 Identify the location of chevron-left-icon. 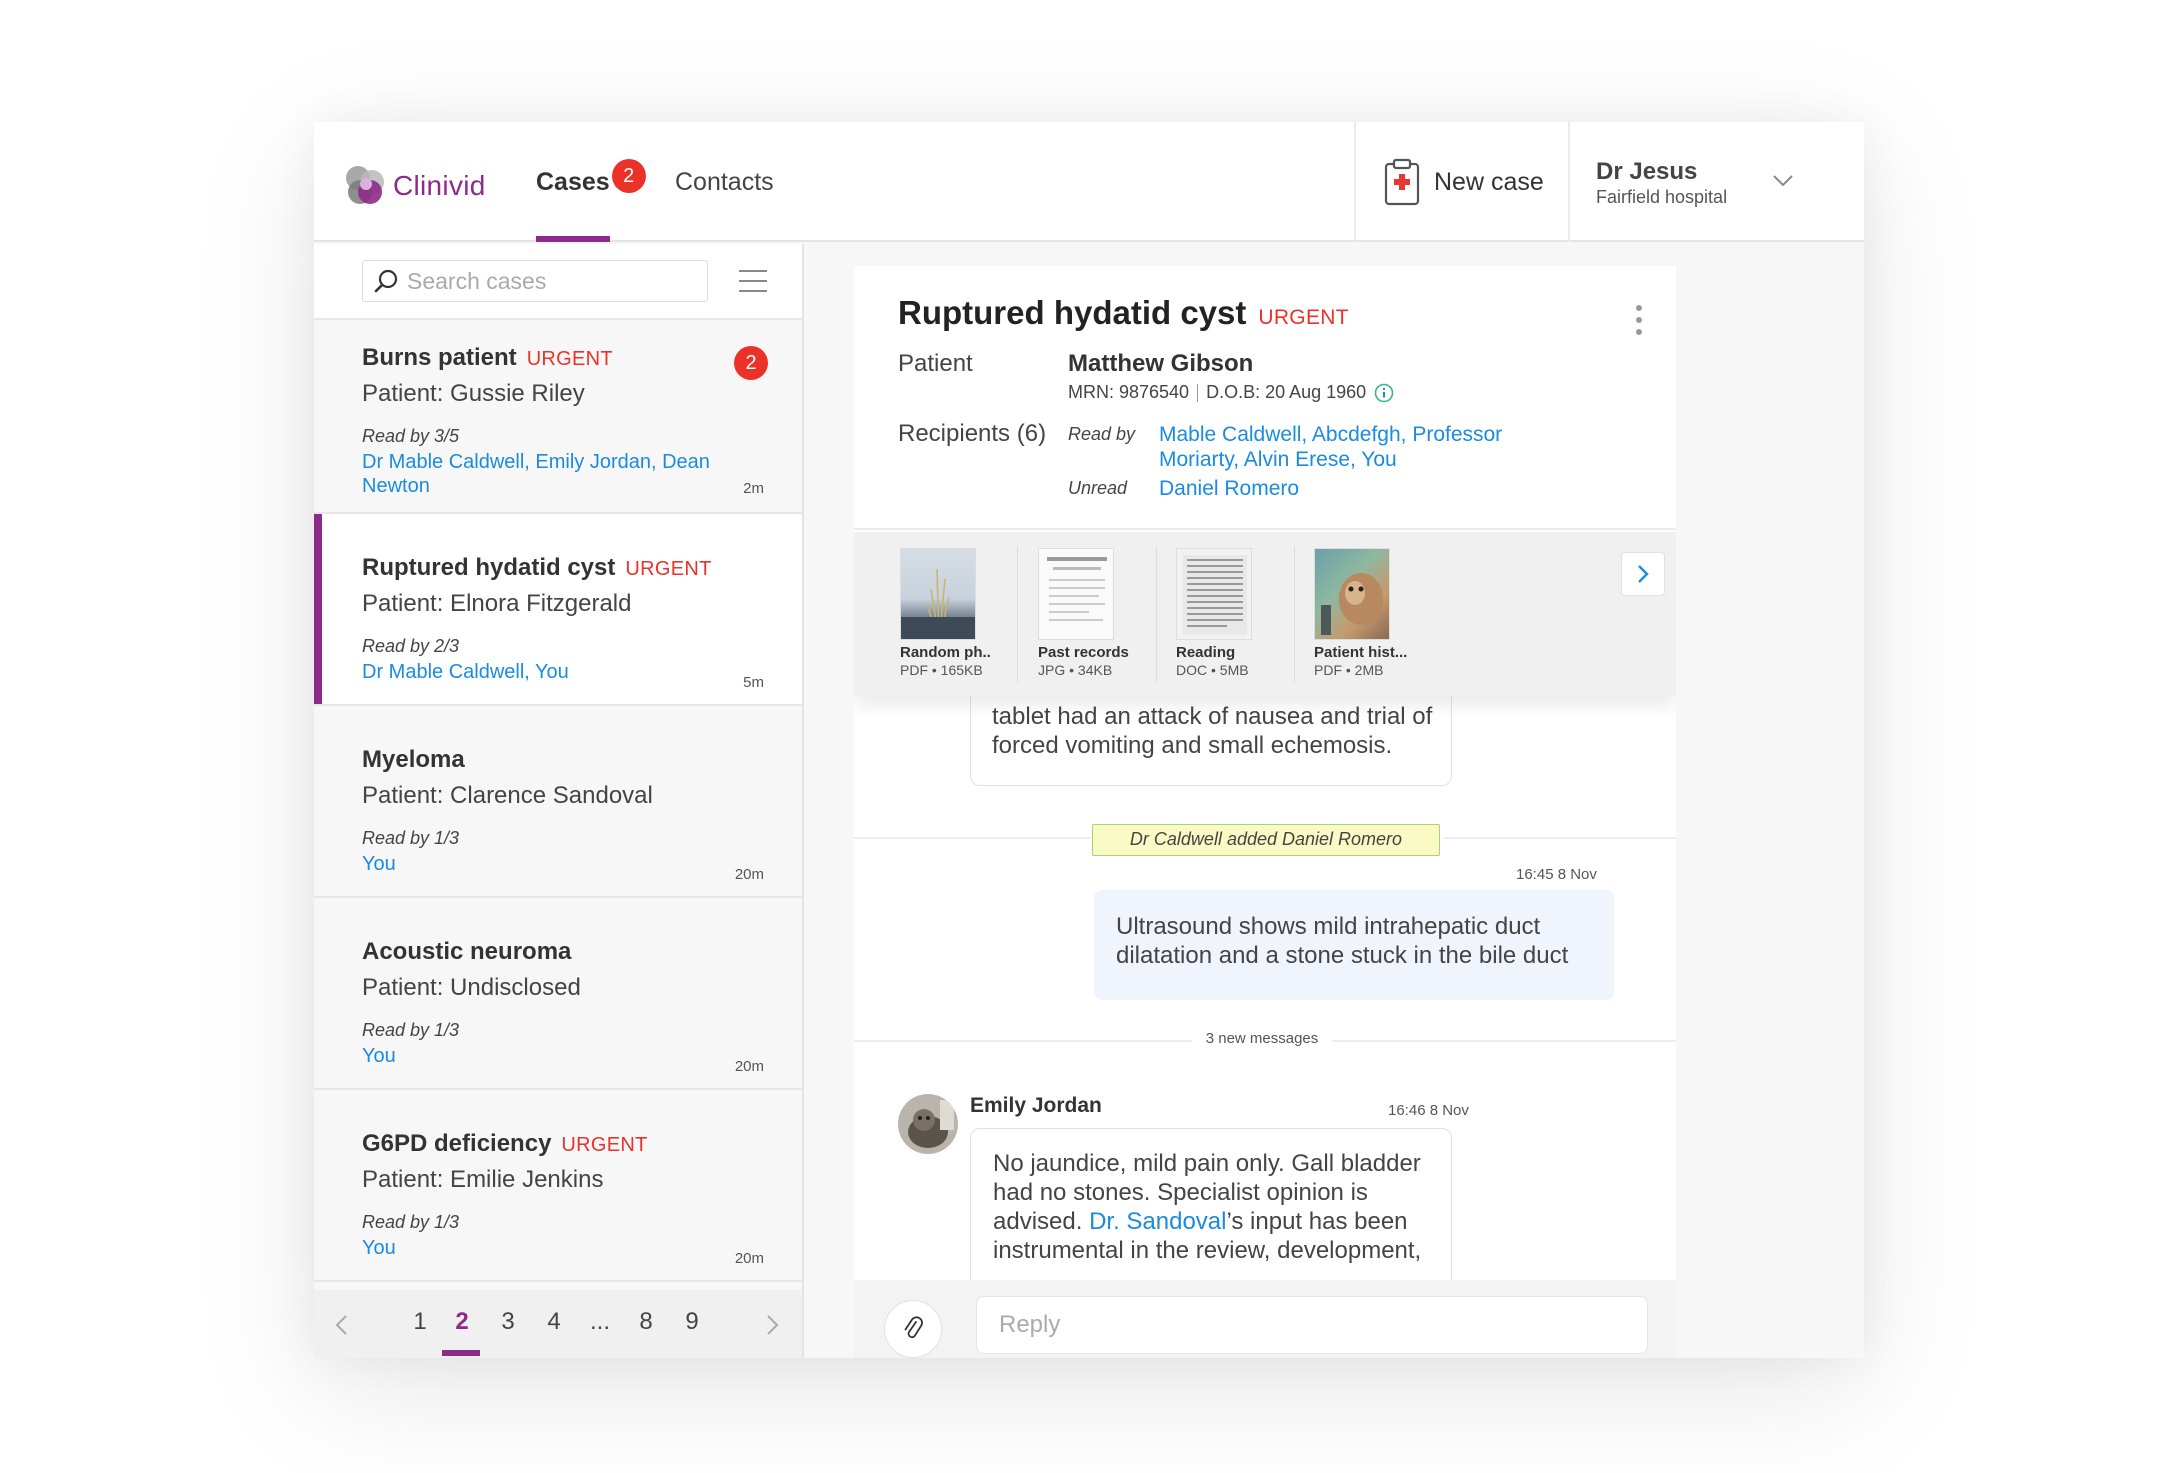
(341, 1325).